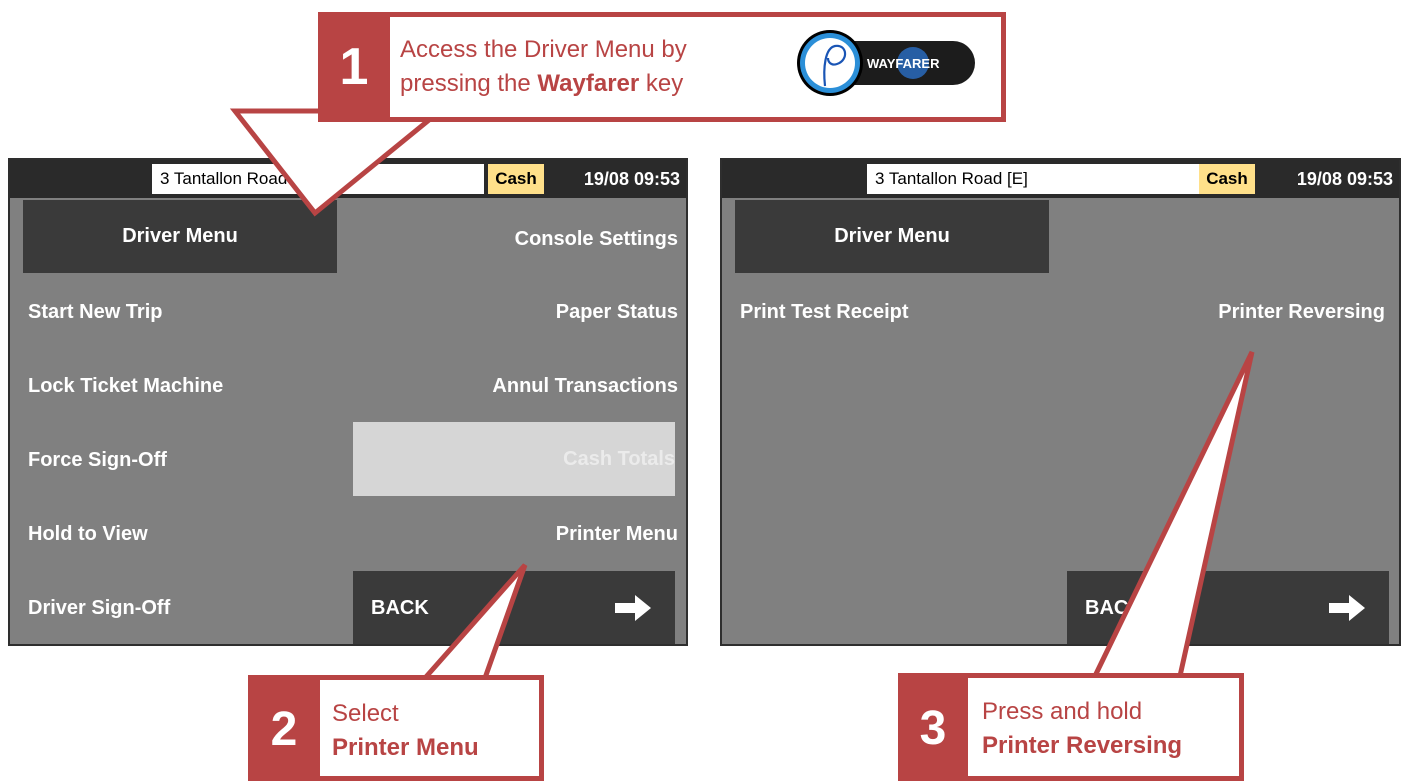  I want to click on step-2-line1: Select, so click(365, 713).